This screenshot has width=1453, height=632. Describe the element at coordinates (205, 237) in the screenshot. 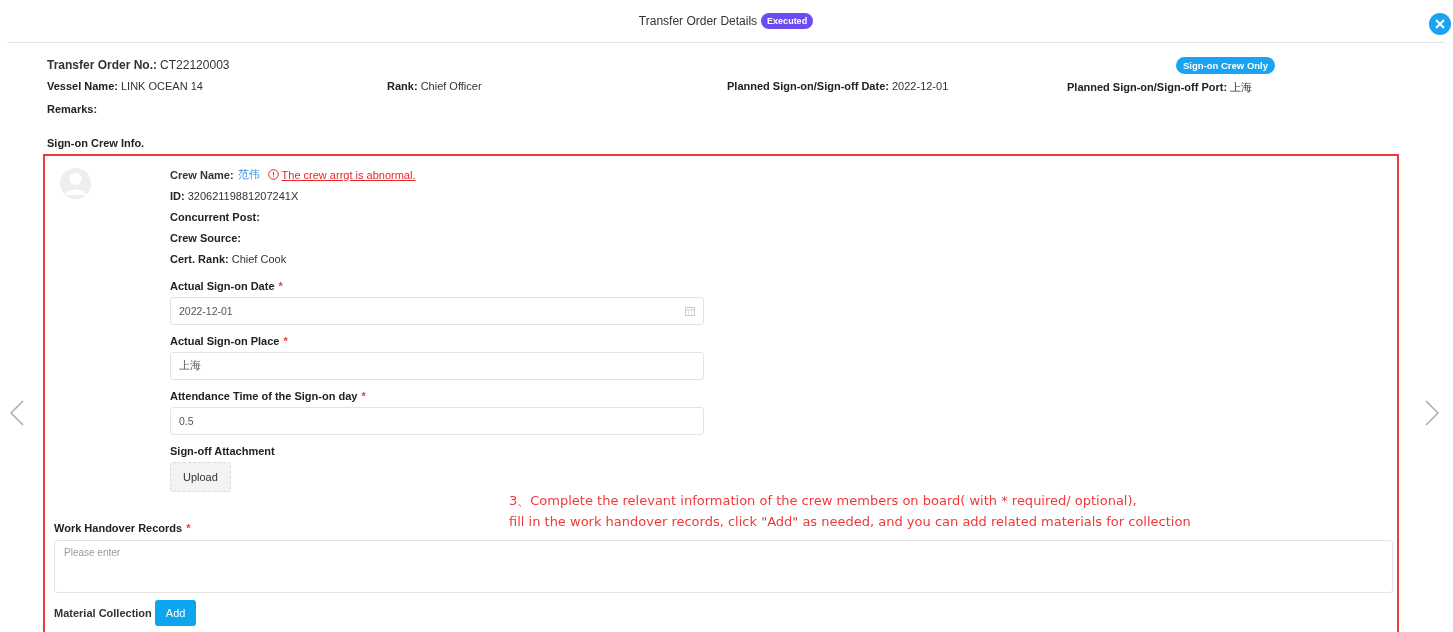

I see `info-field: Crew Source:` at that location.